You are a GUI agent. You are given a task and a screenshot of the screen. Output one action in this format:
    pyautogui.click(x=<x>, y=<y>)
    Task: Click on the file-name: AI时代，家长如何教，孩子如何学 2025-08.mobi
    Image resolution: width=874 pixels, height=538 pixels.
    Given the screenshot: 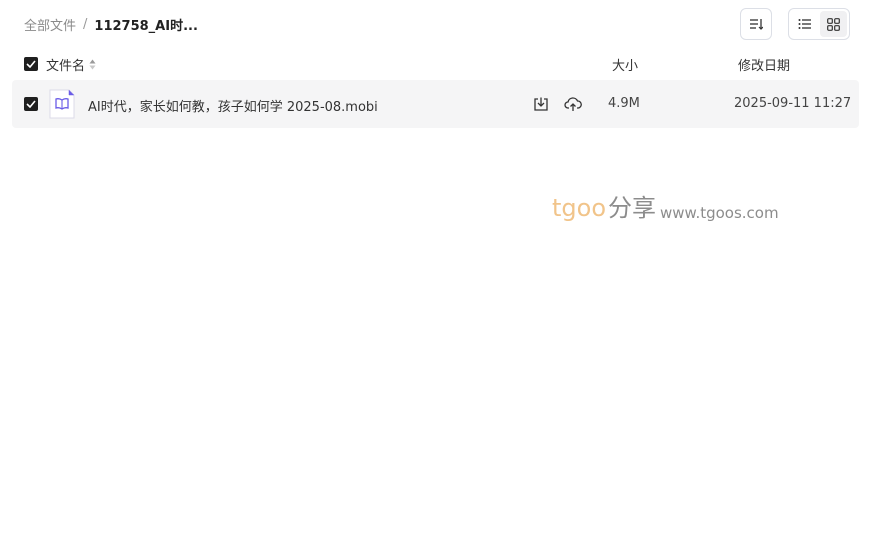 What is the action you would take?
    pyautogui.click(x=233, y=105)
    